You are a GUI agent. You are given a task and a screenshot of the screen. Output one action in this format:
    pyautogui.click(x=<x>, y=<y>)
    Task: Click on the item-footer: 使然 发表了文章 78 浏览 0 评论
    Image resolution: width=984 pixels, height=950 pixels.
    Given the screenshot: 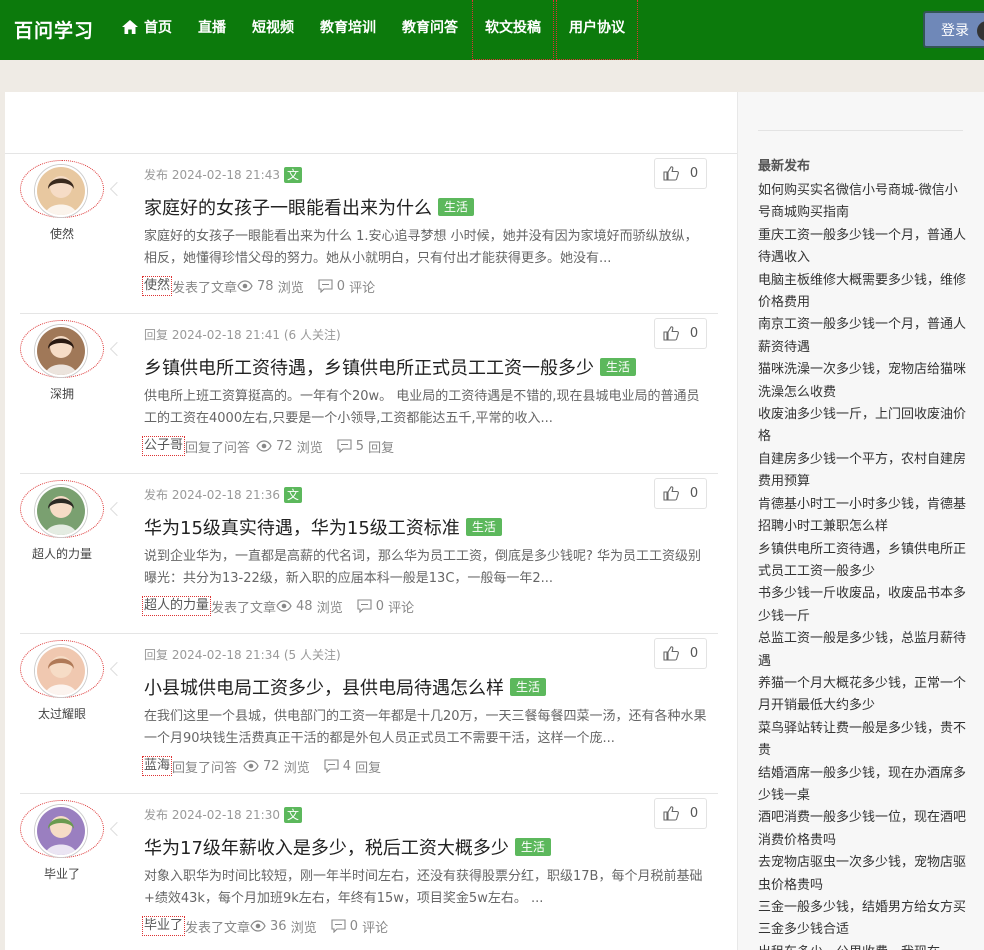 What is the action you would take?
    pyautogui.click(x=258, y=286)
    